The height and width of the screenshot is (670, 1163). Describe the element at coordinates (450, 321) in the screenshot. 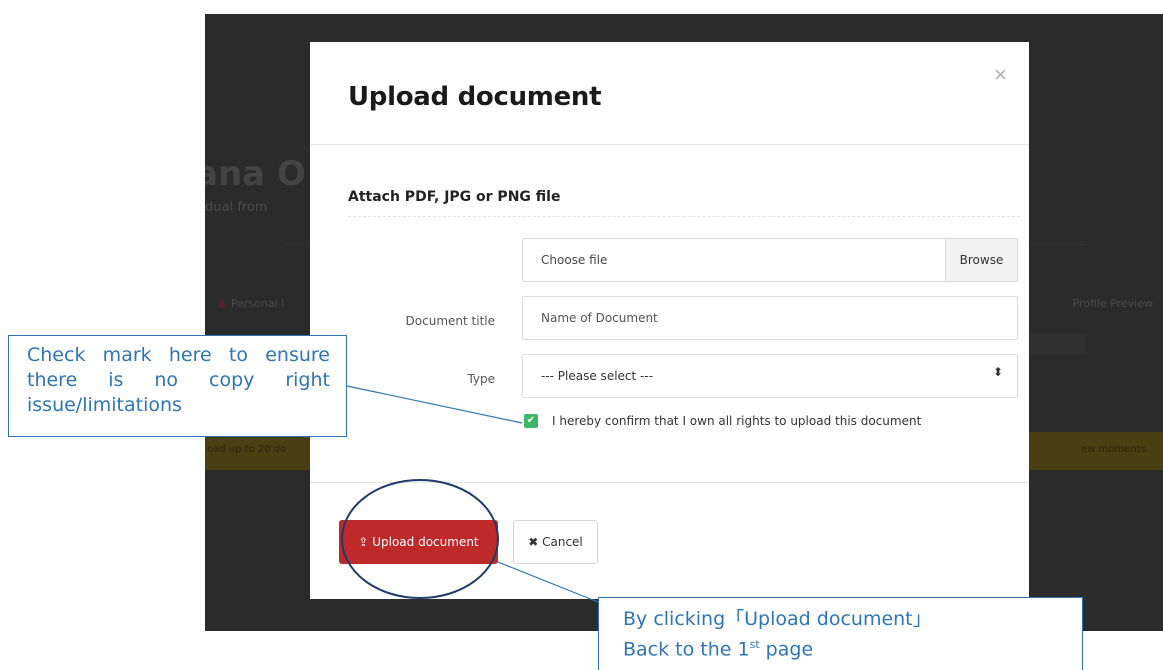

I see `document-title-label: Document title` at that location.